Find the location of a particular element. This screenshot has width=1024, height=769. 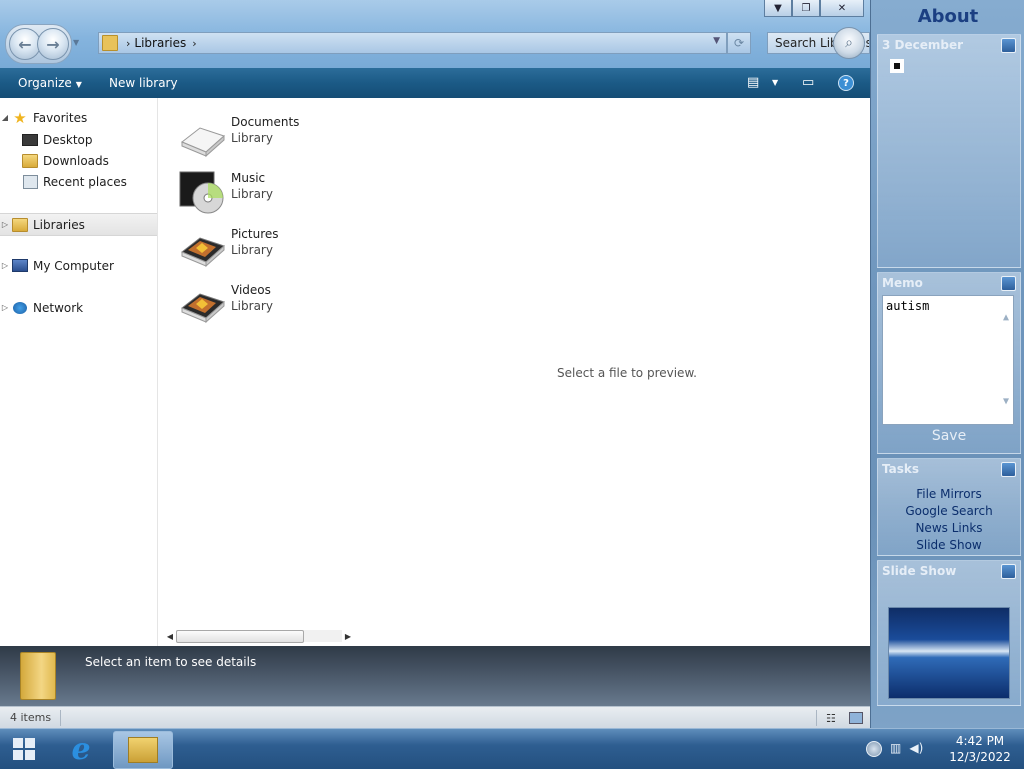

videos-library-icon is located at coordinates (203, 308).